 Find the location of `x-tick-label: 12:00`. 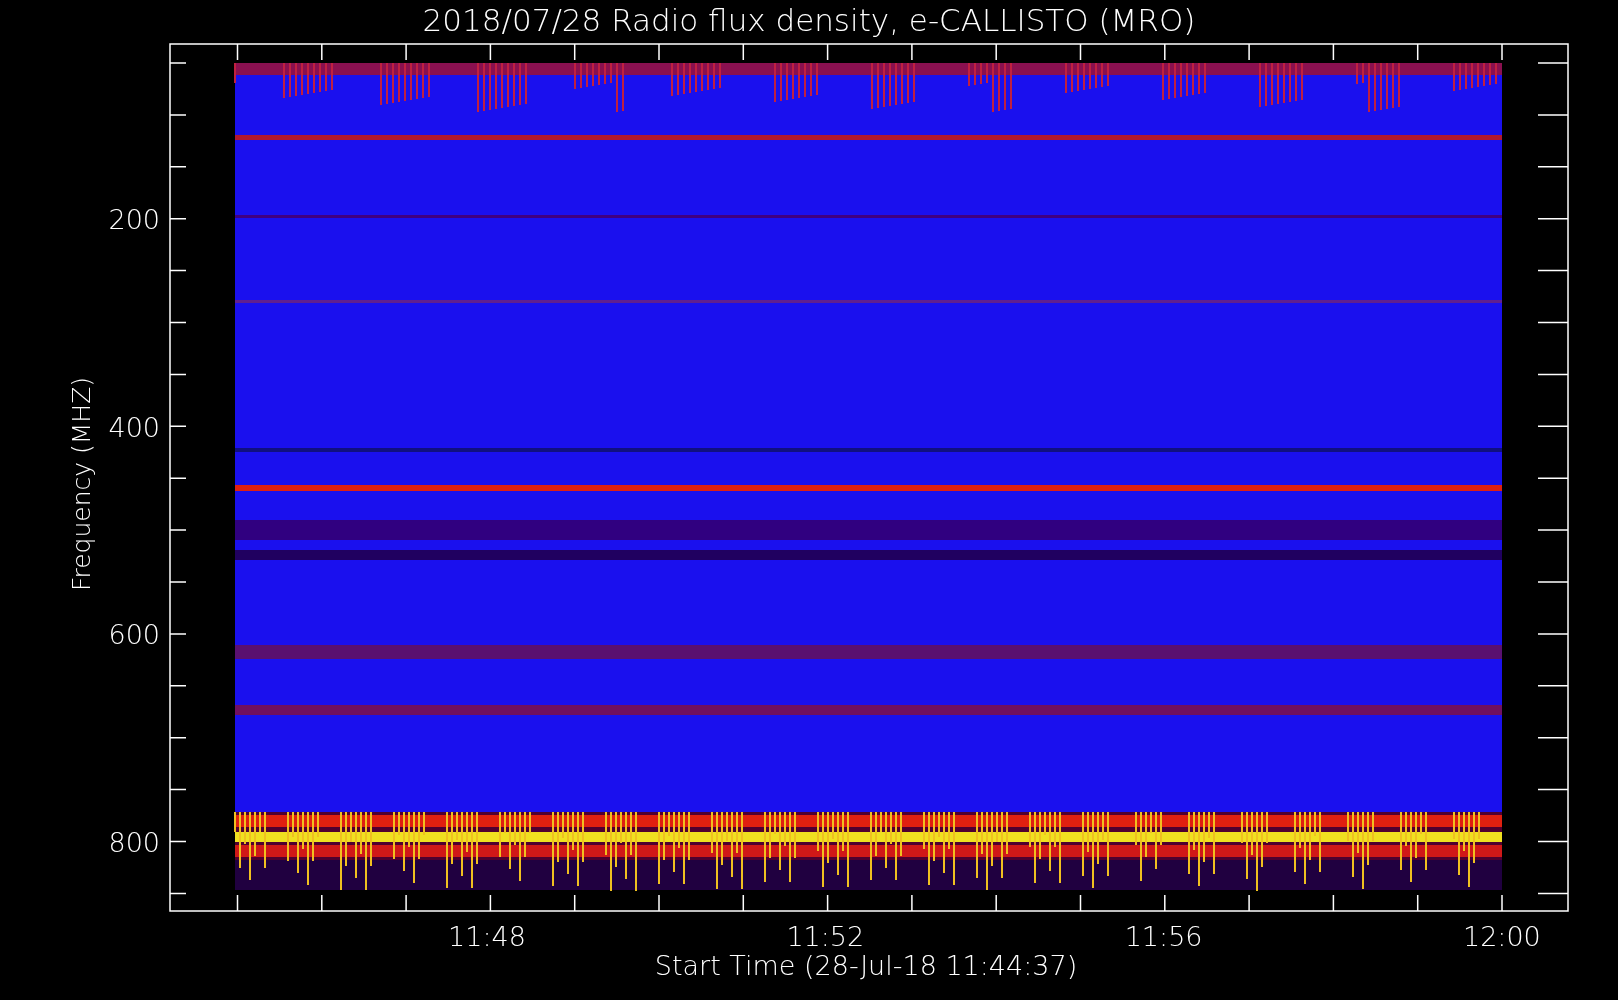

x-tick-label: 12:00 is located at coordinates (1502, 936).